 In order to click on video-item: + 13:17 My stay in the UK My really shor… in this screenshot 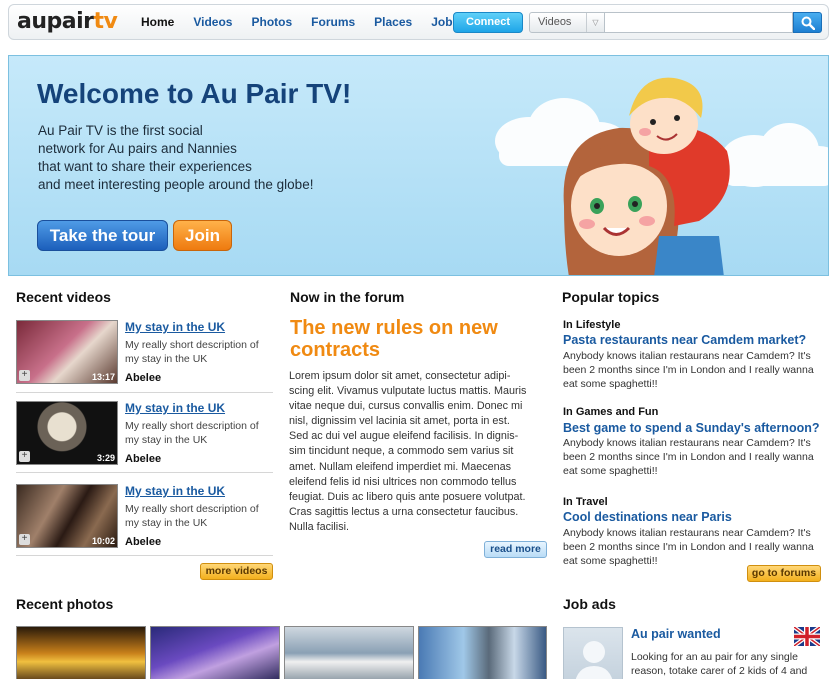, I will do `click(144, 356)`.